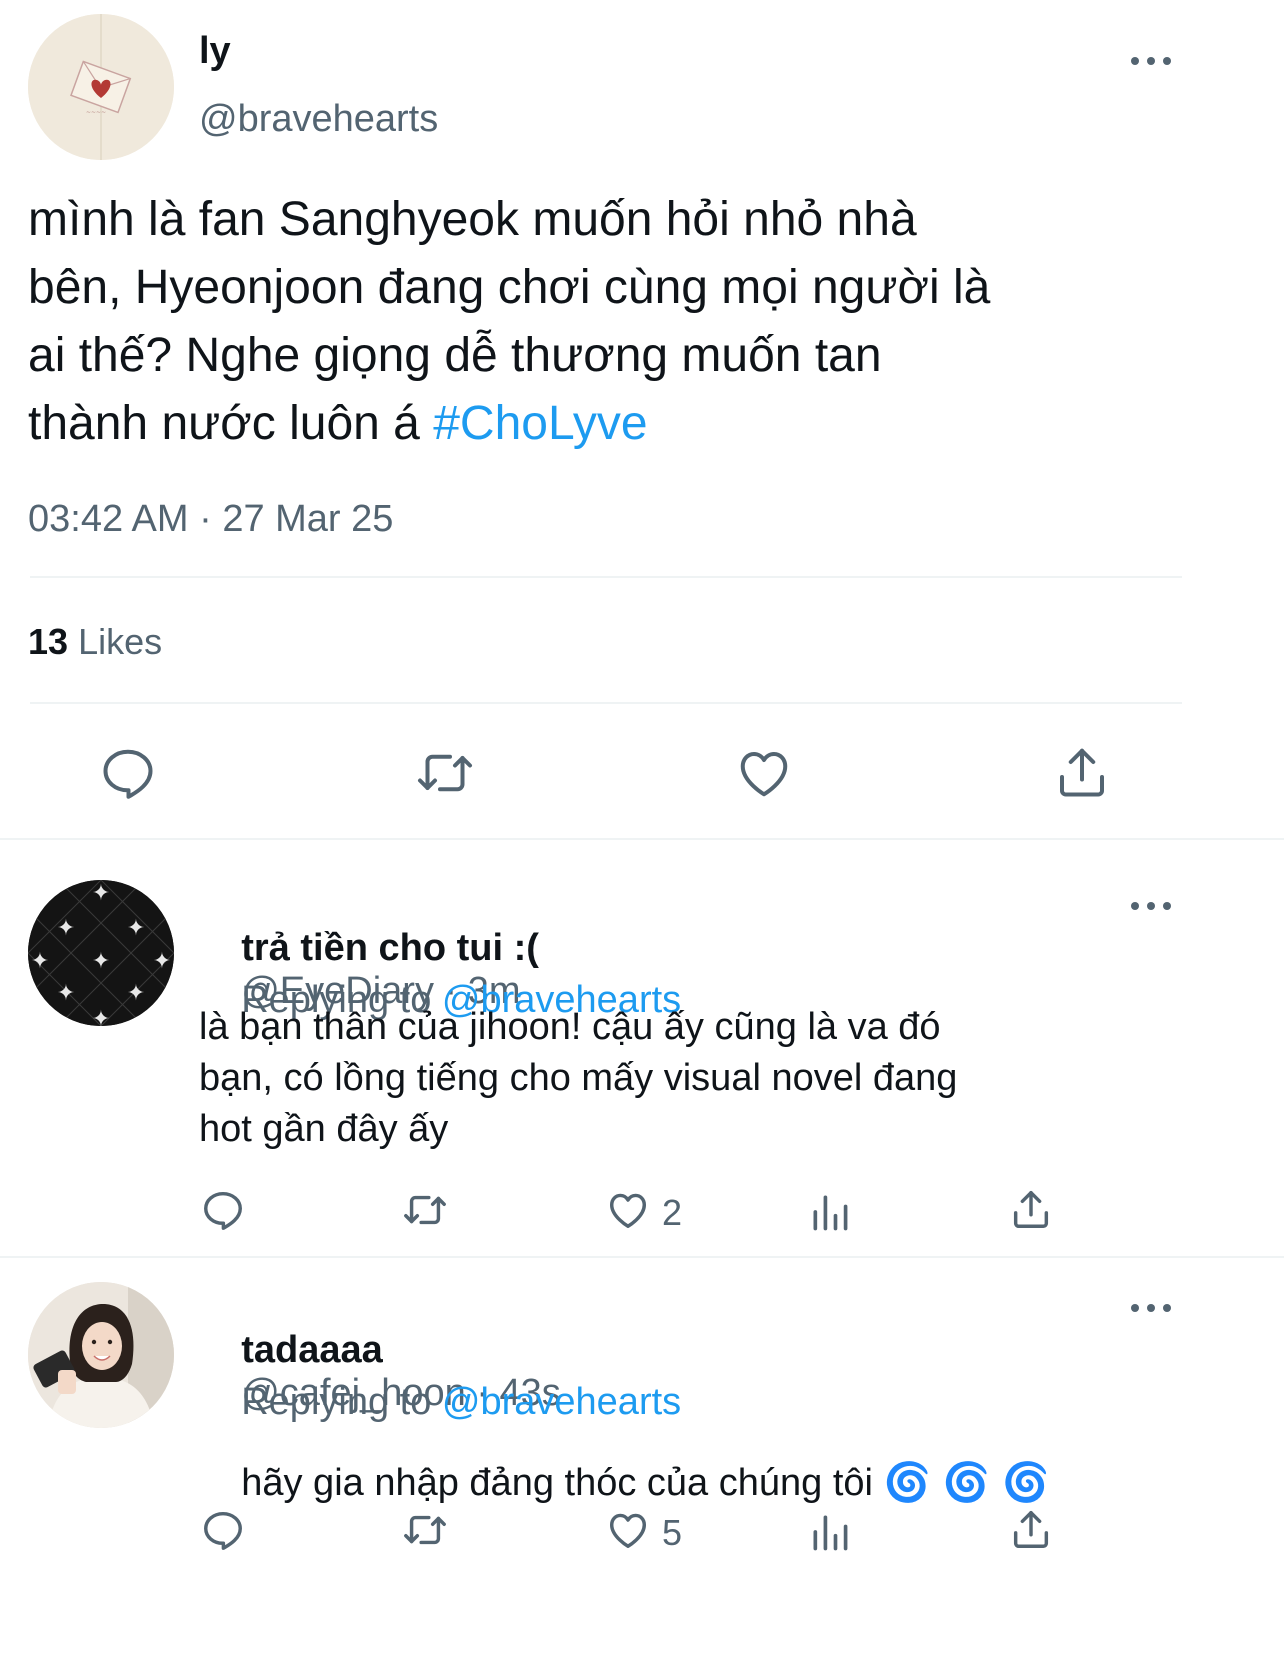 This screenshot has width=1284, height=1665. I want to click on tweet-text-line: thành nước luôn á #ChoLyve, so click(648, 424).